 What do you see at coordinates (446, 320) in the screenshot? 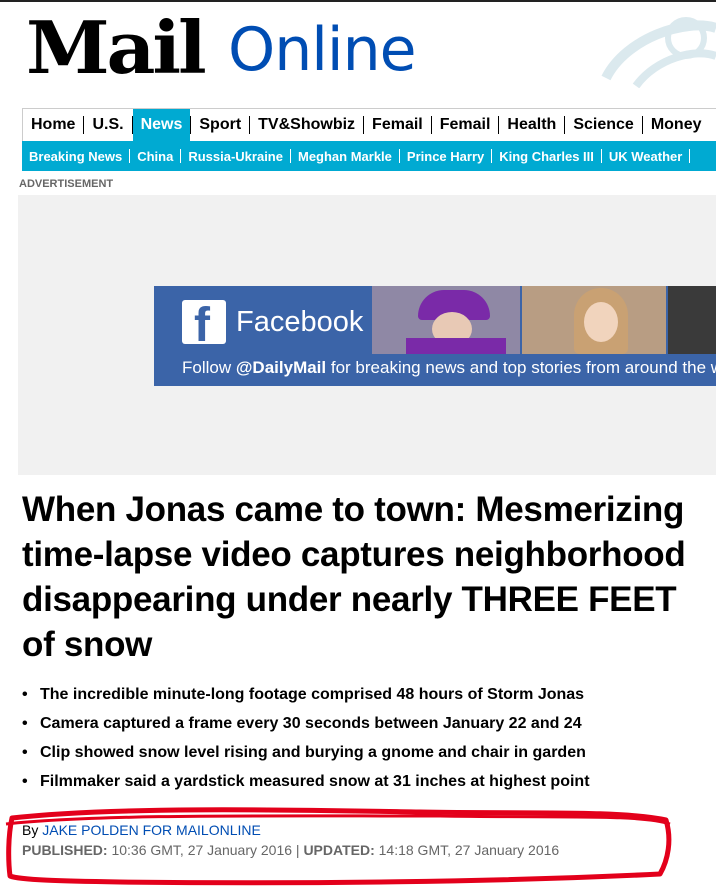
I see `banner-photo-queen` at bounding box center [446, 320].